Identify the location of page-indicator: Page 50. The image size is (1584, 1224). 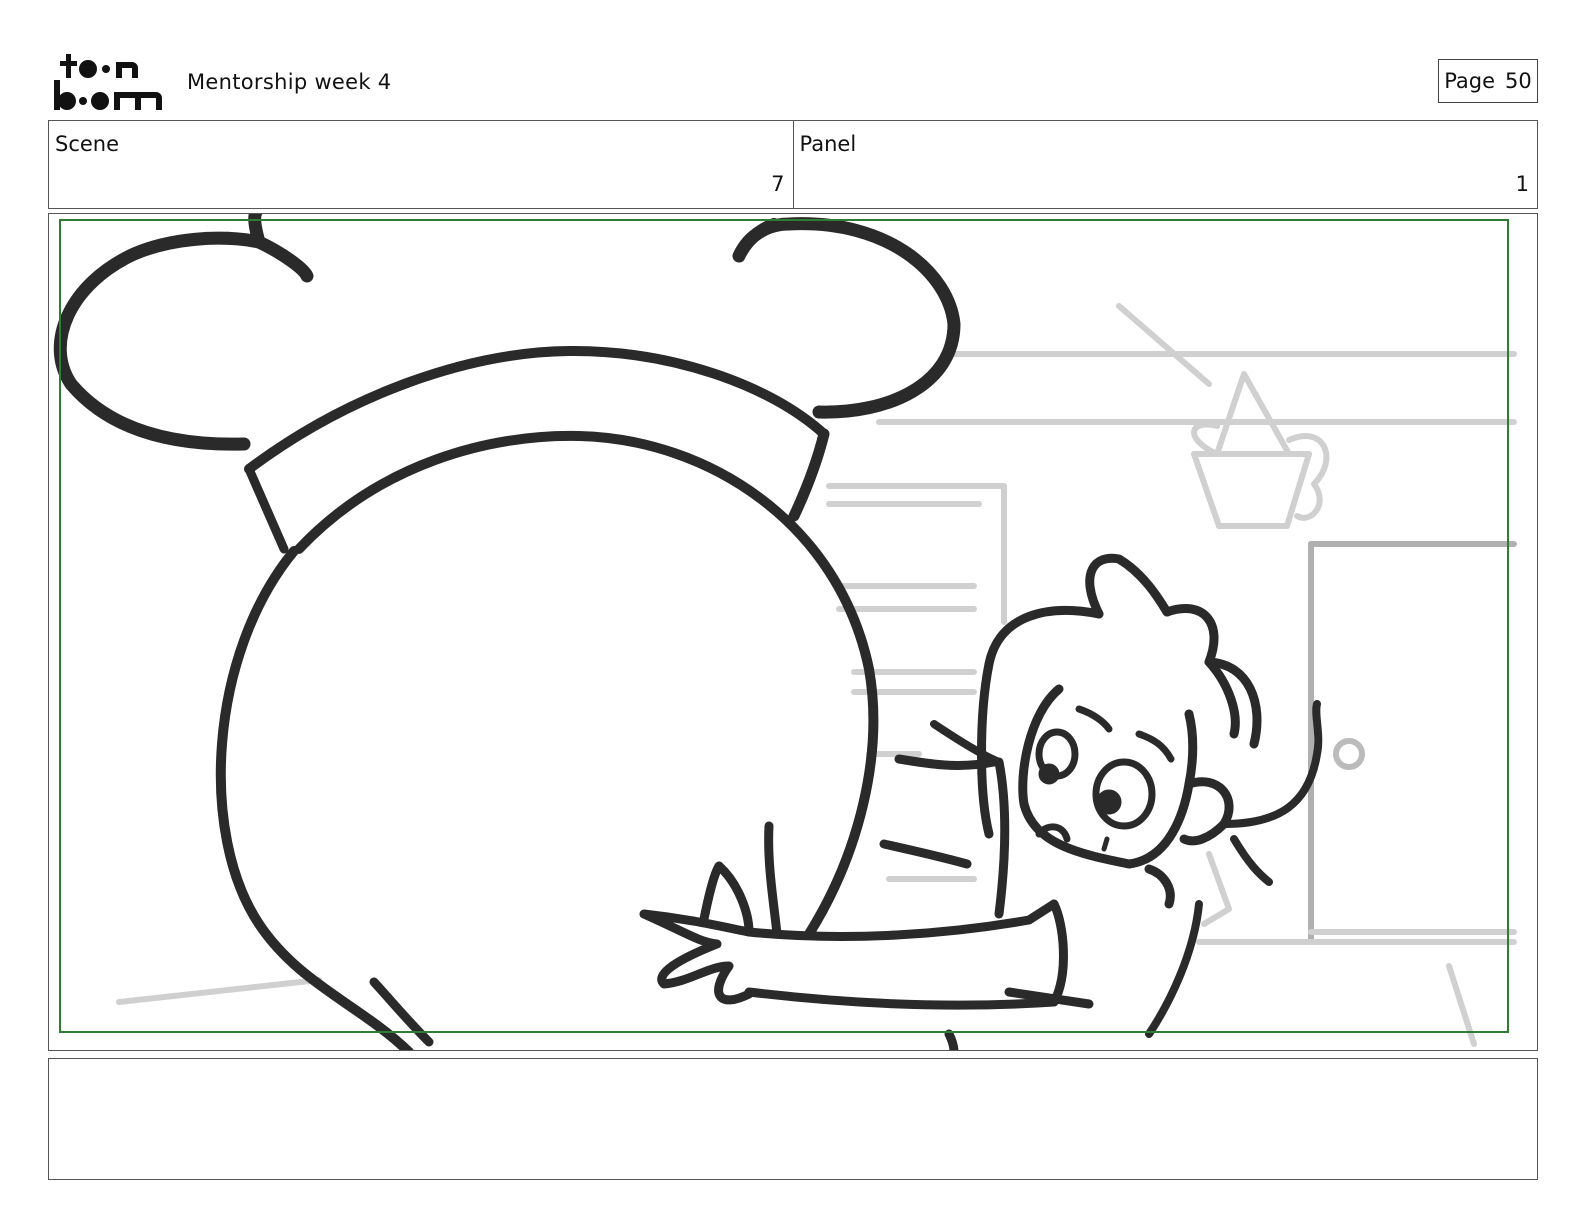
(1488, 81).